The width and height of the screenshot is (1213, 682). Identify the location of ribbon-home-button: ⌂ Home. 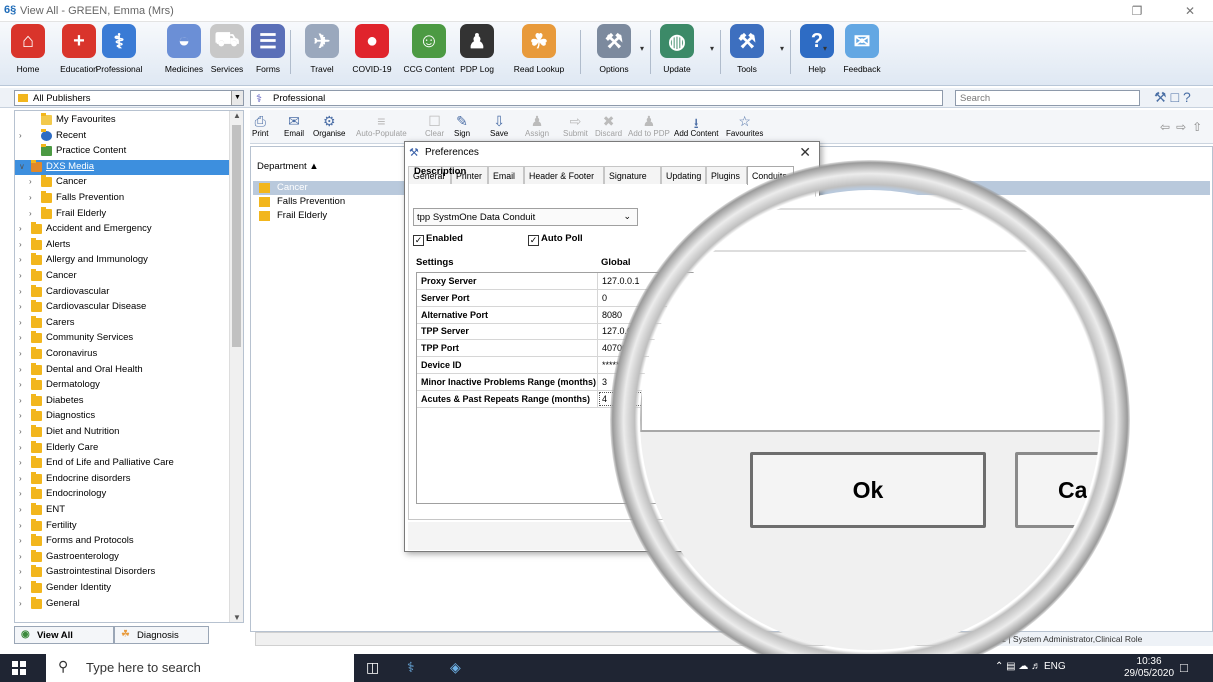
(28, 53).